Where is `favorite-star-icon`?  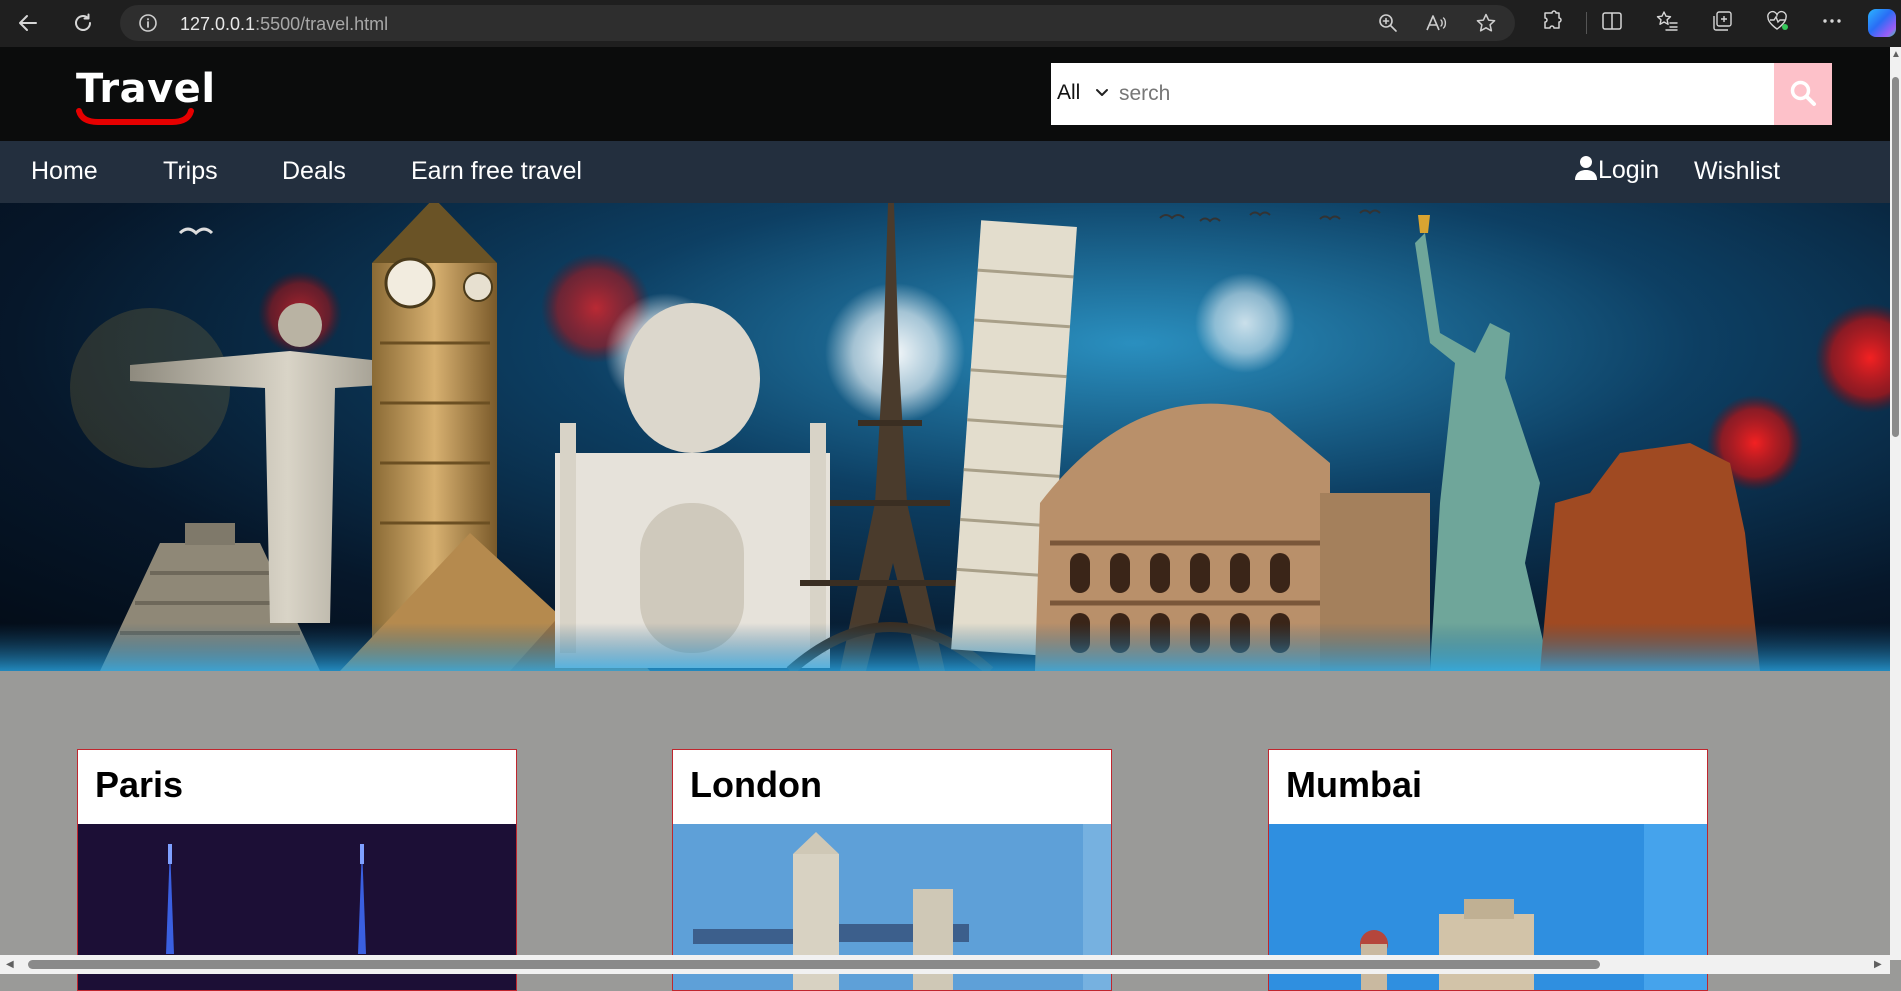 favorite-star-icon is located at coordinates (1486, 25).